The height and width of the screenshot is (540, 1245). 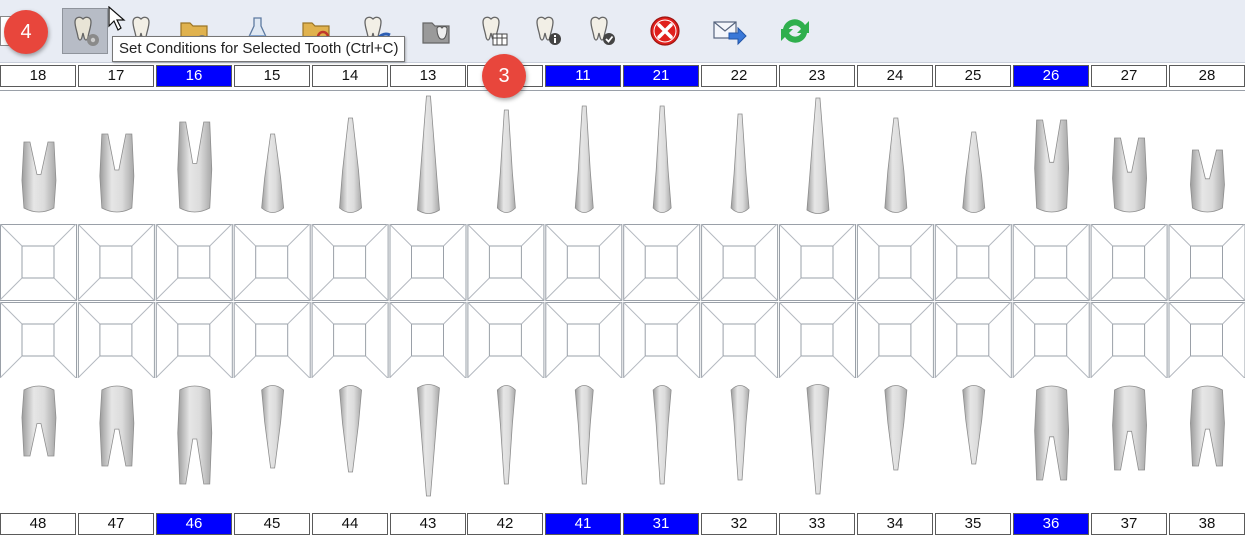 I want to click on lower-tooth-number-35: 35, so click(x=973, y=524).